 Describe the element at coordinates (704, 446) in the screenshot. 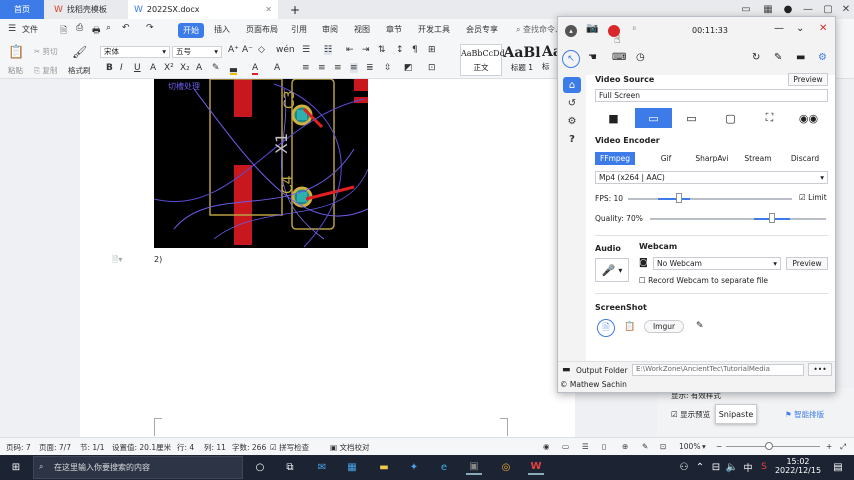

I see `chevron-down-icon: ▾` at that location.